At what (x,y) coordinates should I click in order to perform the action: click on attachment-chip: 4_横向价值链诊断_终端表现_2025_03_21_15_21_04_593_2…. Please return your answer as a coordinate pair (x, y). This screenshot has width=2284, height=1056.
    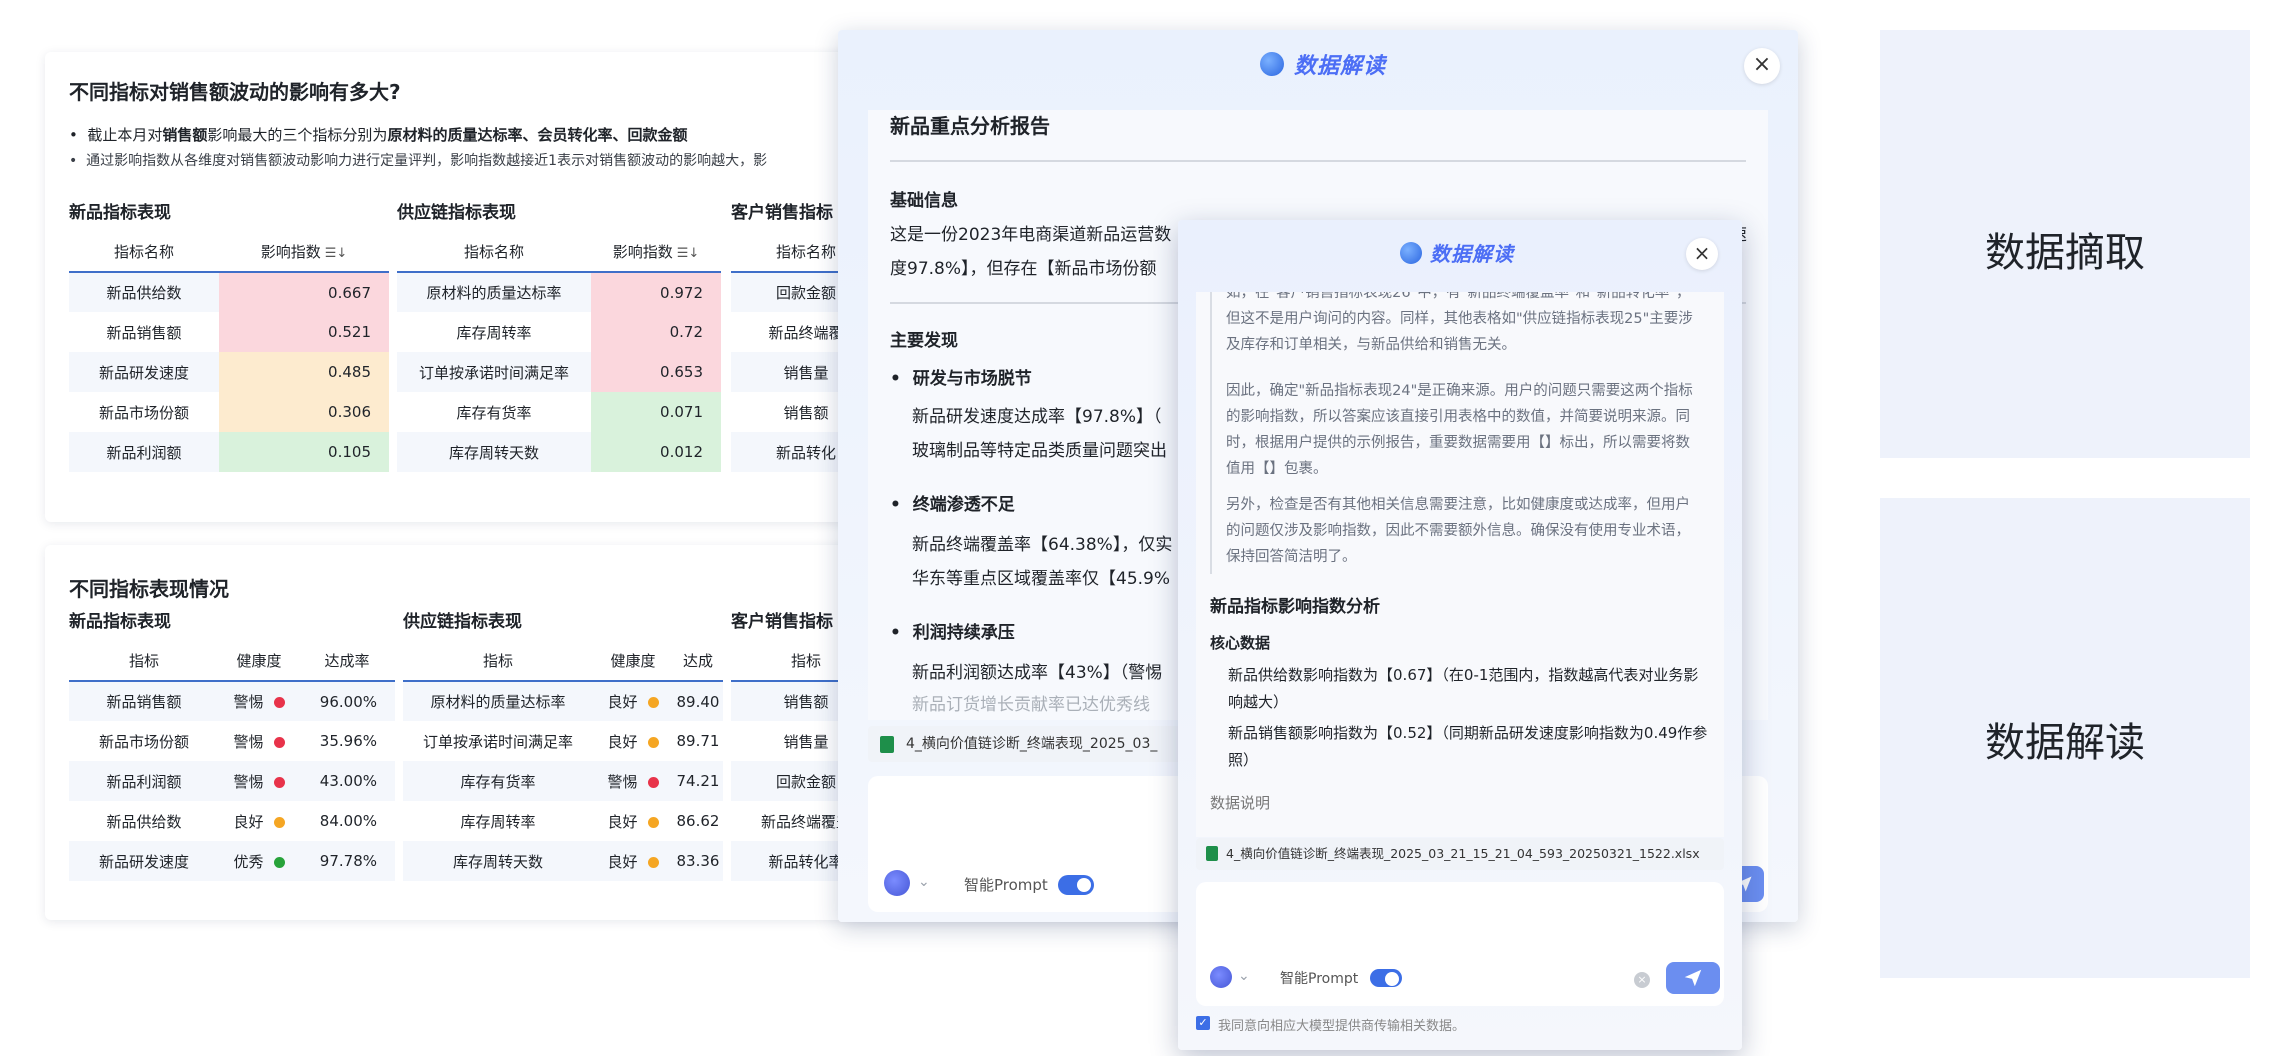
    Looking at the image, I should click on (1460, 854).